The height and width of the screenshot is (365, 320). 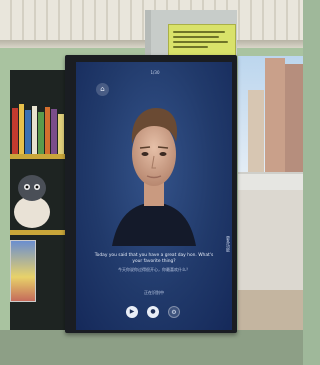 I want to click on subtitle-translation: 今天你说你过得很开心，你最喜欢什么？, so click(x=154, y=269).